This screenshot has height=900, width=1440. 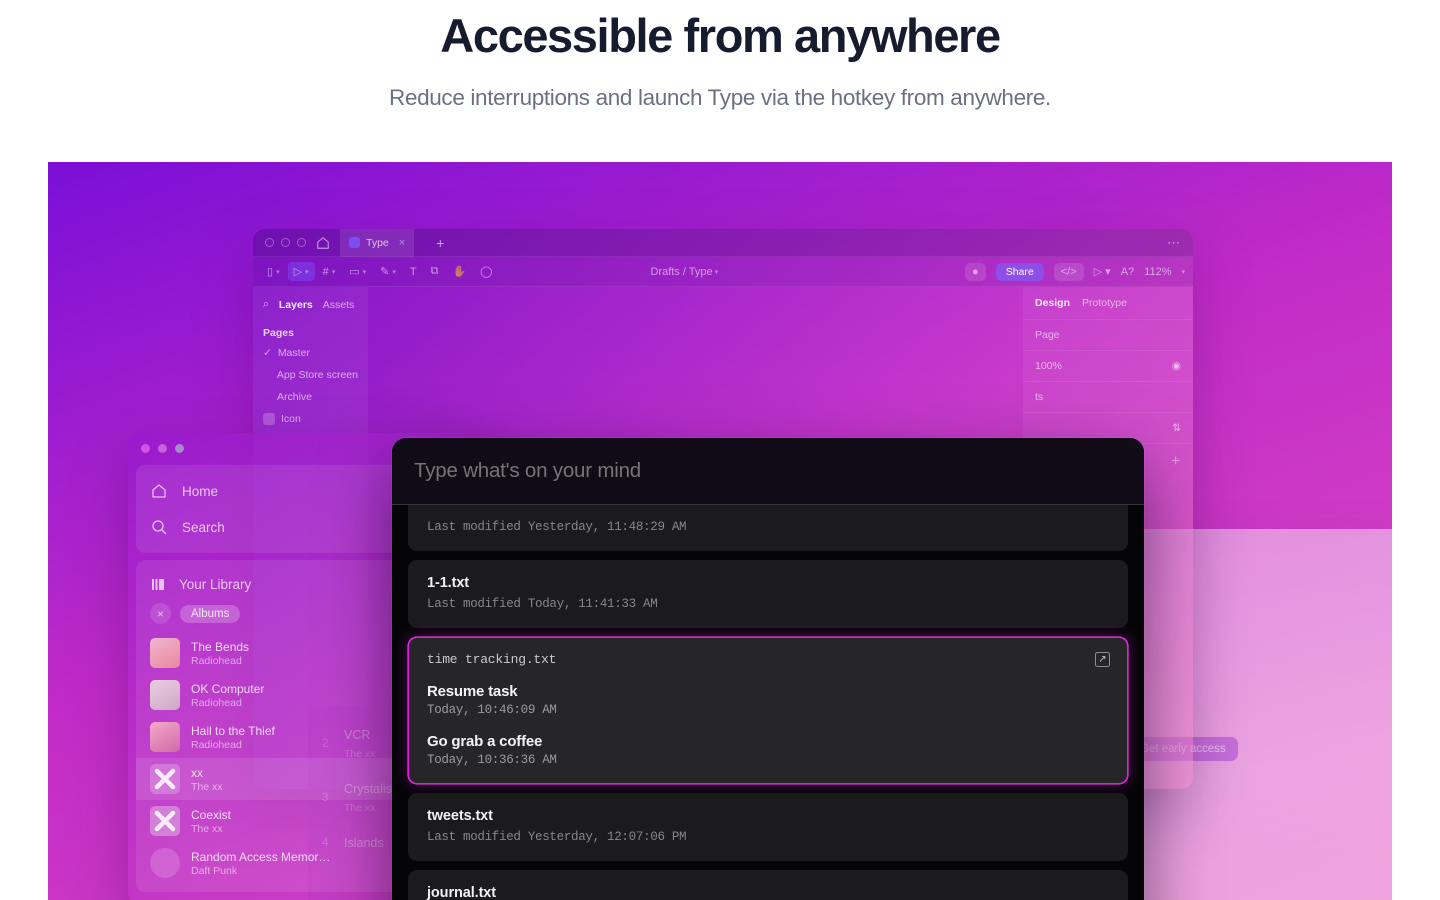 What do you see at coordinates (266, 304) in the screenshot?
I see `search-icon: ⌕` at bounding box center [266, 304].